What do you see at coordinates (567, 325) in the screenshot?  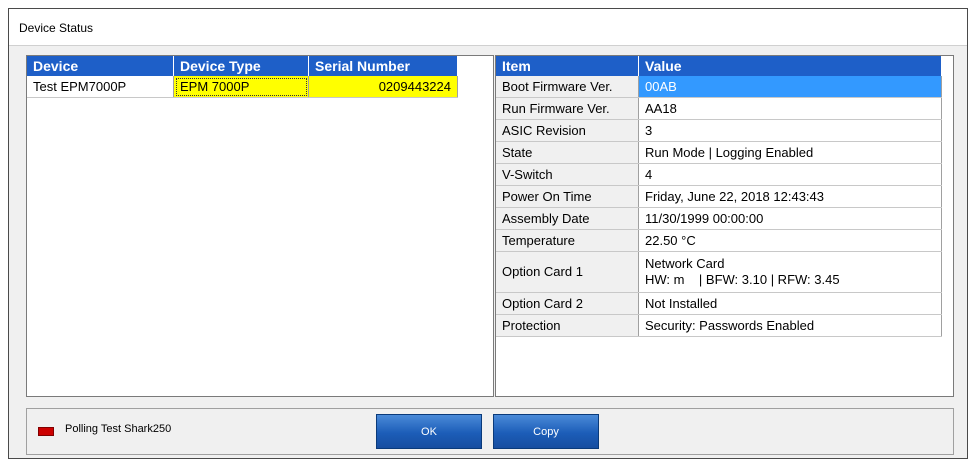 I see `property-item-cell: Protection` at bounding box center [567, 325].